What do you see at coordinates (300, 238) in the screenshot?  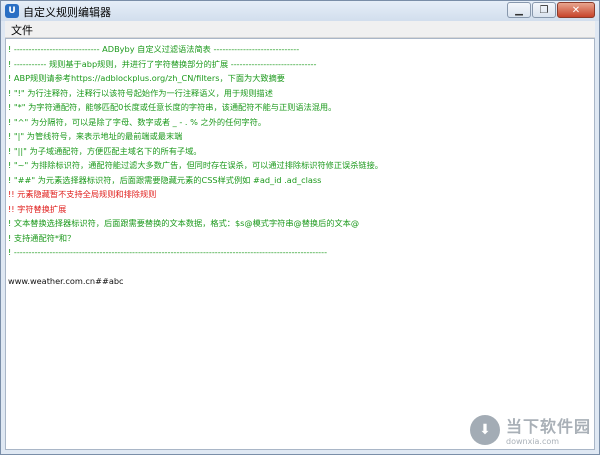 I see `editor-line: ! 支持通配符*和？` at bounding box center [300, 238].